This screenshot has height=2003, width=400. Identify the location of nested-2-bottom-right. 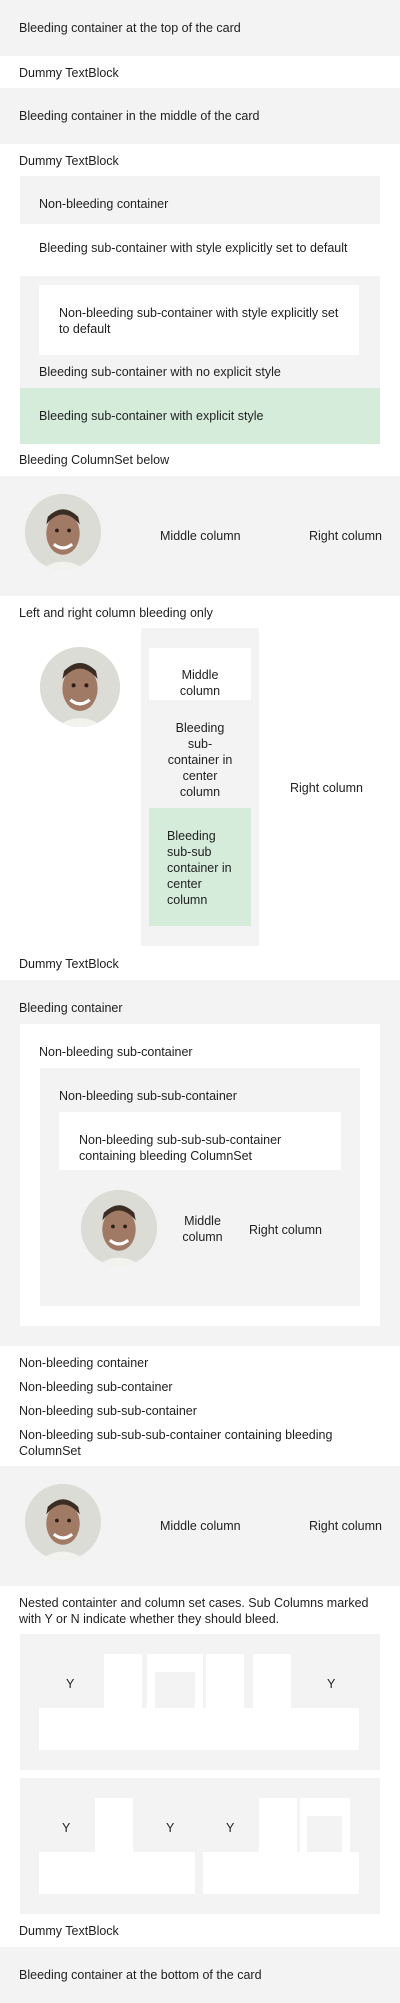
(281, 1873).